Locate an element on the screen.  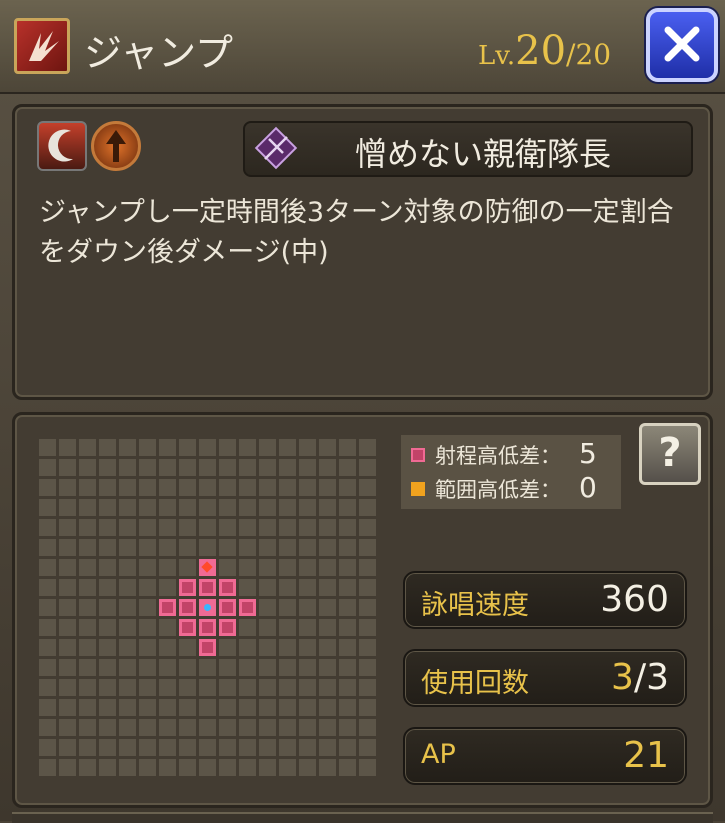
area-height-row: 範囲高低差： is located at coordinates (486, 489).